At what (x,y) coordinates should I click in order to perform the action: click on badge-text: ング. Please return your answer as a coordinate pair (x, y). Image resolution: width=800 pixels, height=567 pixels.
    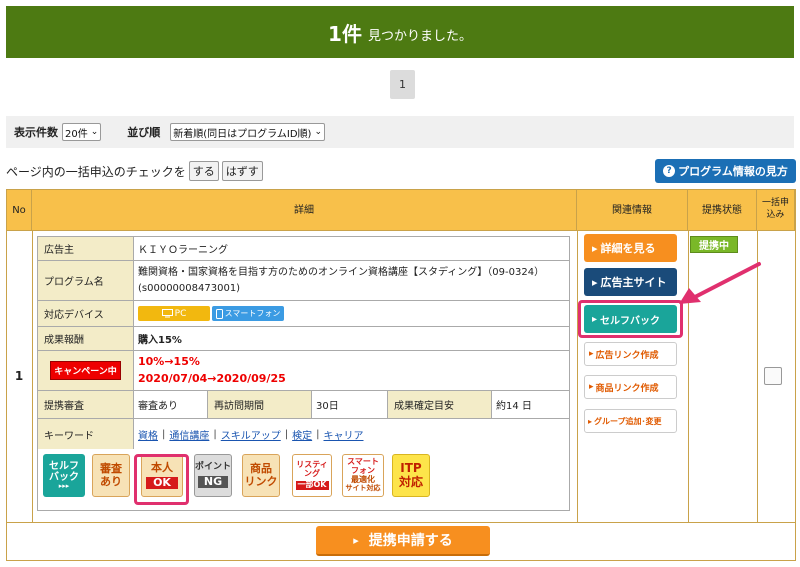
    Looking at the image, I should click on (312, 474).